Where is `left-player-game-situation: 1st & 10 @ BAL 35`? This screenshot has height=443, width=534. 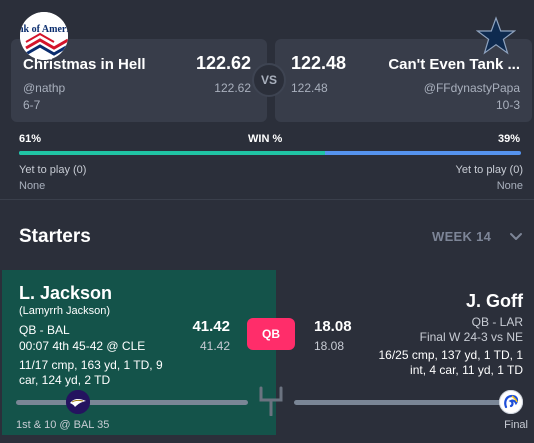
left-player-game-situation: 1st & 10 @ BAL 35 is located at coordinates (63, 425).